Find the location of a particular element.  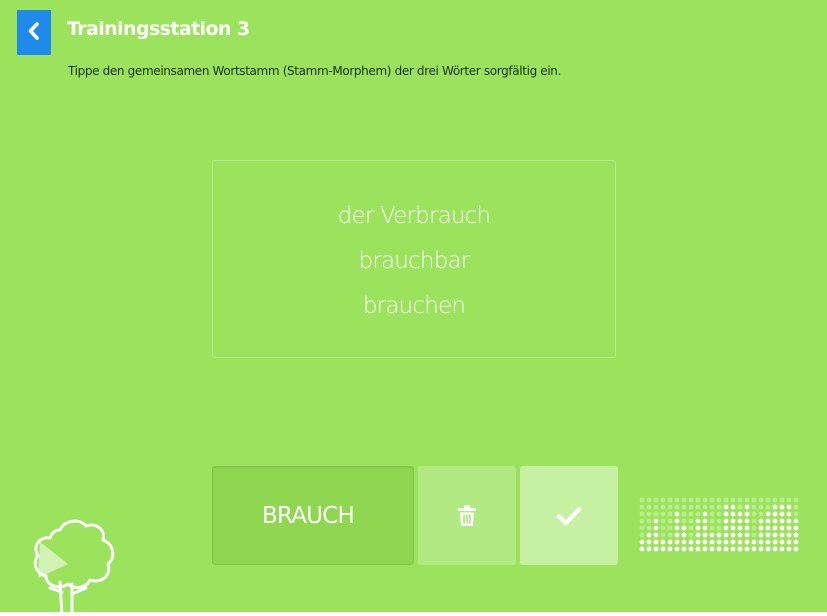

delete-button is located at coordinates (467, 515).